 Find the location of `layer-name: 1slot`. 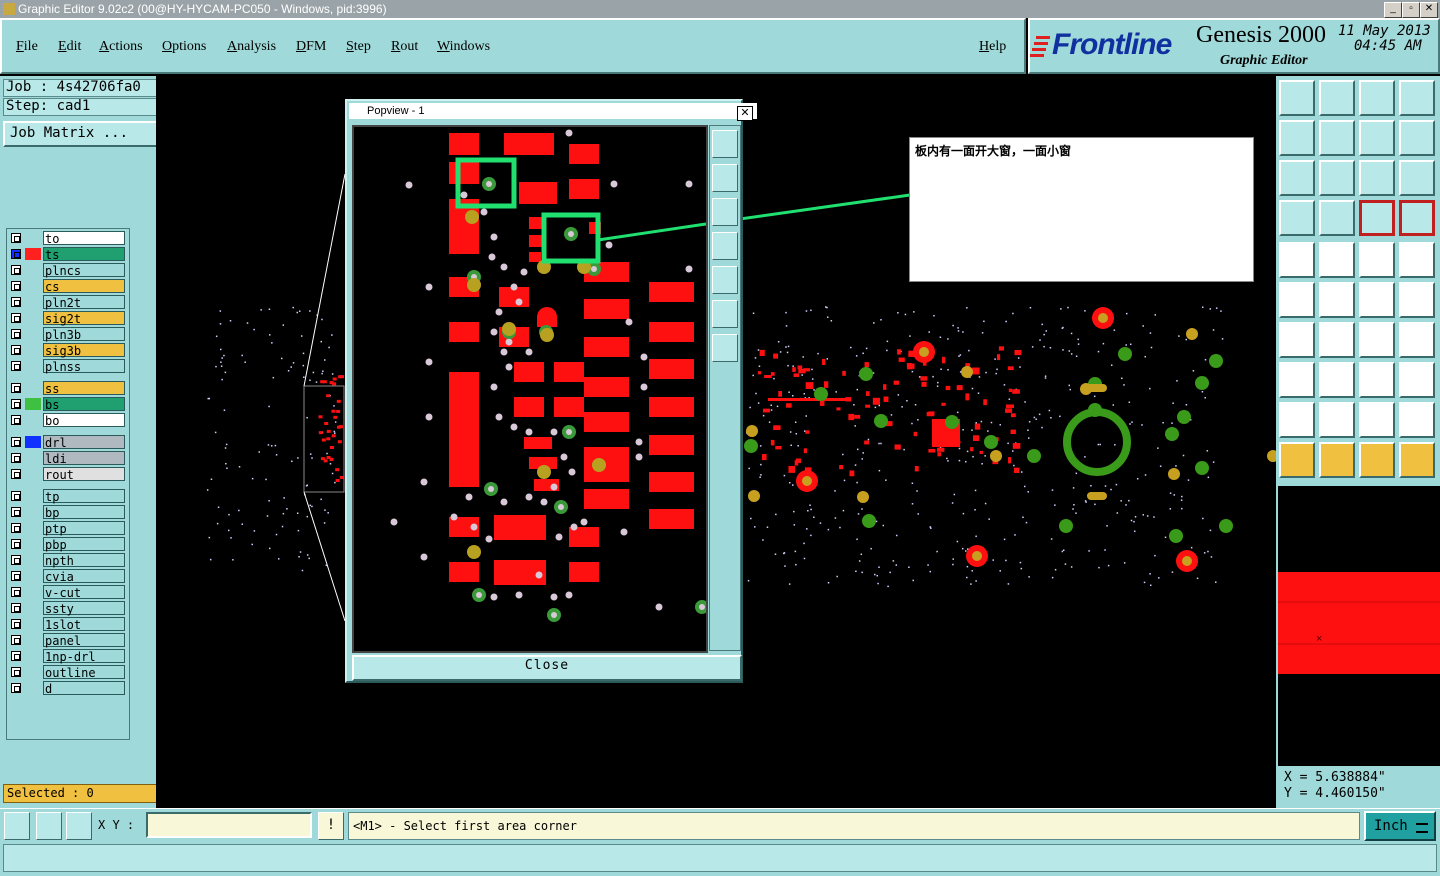

layer-name: 1slot is located at coordinates (84, 624).